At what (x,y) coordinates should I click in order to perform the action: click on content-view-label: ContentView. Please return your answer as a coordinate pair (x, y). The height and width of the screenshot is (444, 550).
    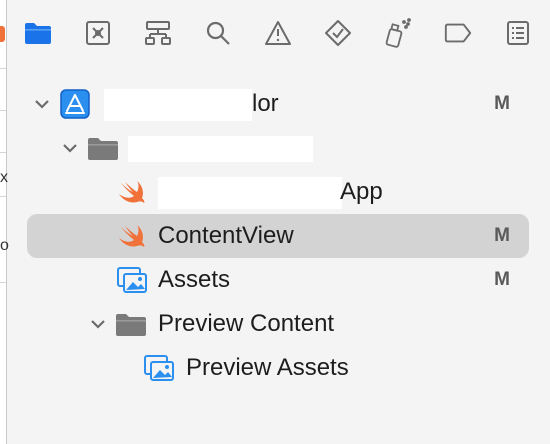
    Looking at the image, I should click on (226, 235).